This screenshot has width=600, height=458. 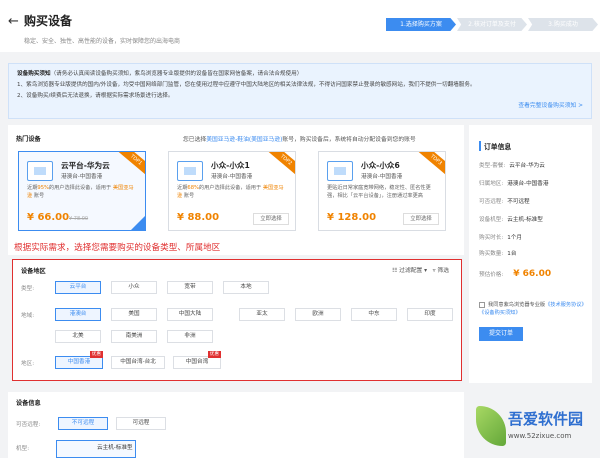 What do you see at coordinates (13, 21) in the screenshot?
I see `arrow-left-icon: ←` at bounding box center [13, 21].